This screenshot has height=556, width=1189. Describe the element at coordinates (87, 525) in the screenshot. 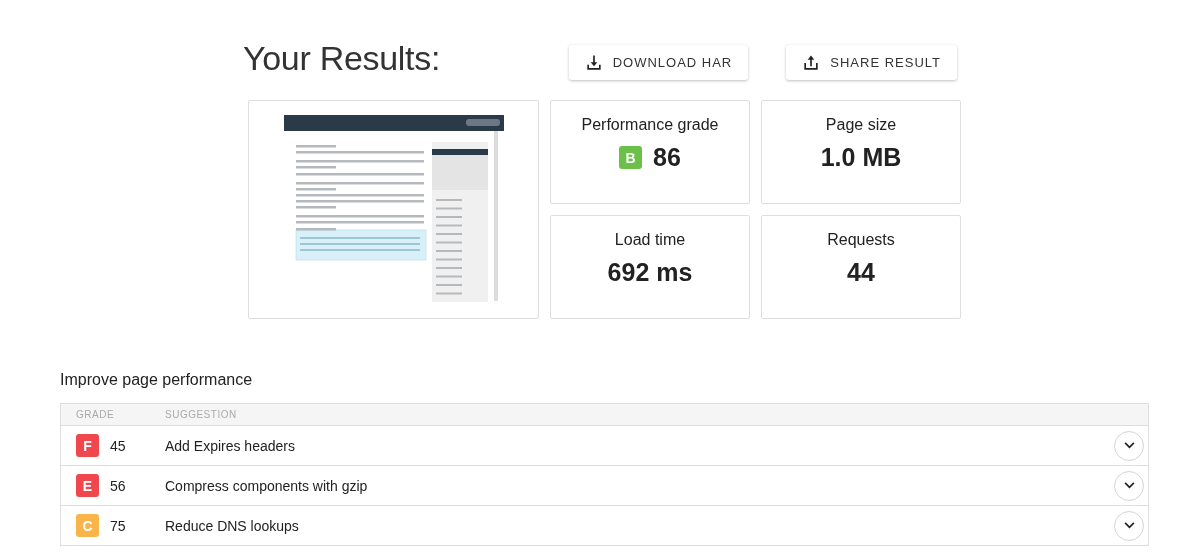

I see `grade-badge: C` at that location.